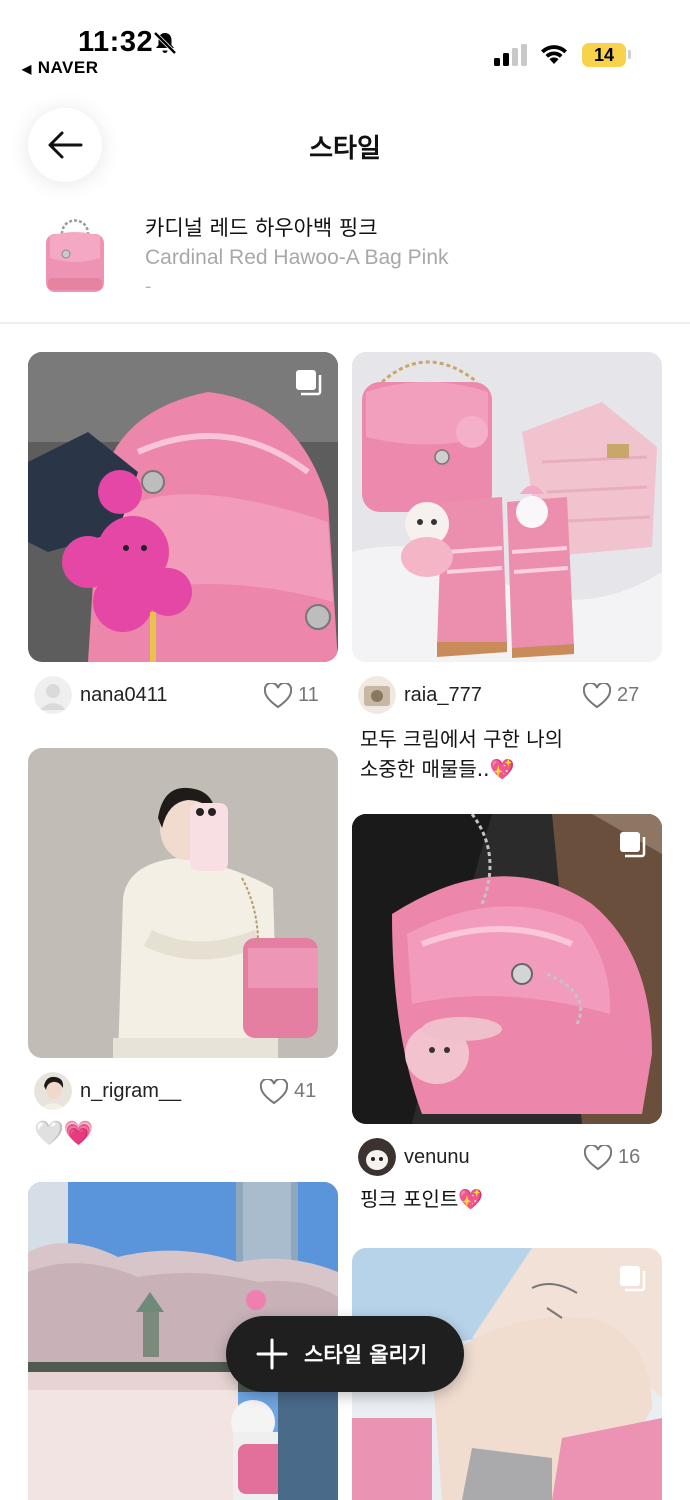  Describe the element at coordinates (437, 1157) in the screenshot. I see `post-username: venunu` at that location.